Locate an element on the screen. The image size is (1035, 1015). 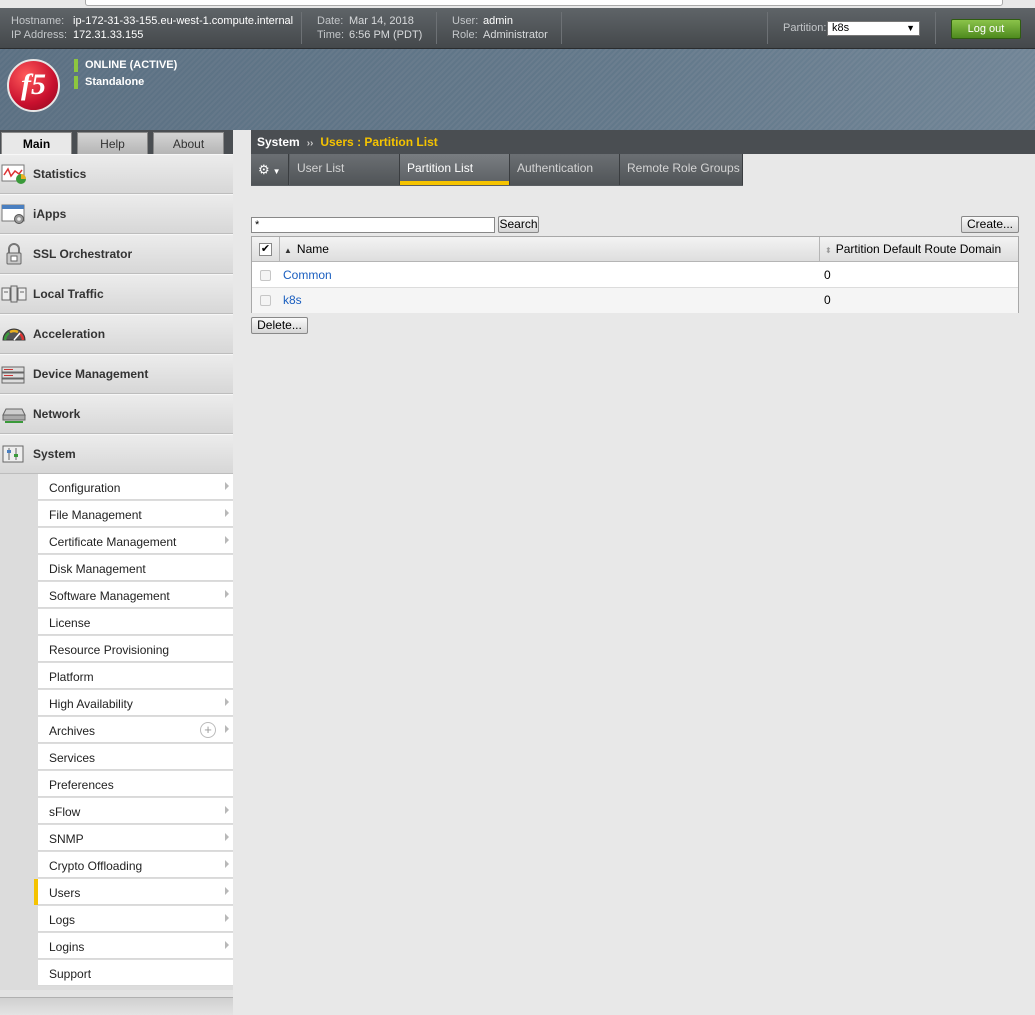
user-label: User: is located at coordinates (465, 21).